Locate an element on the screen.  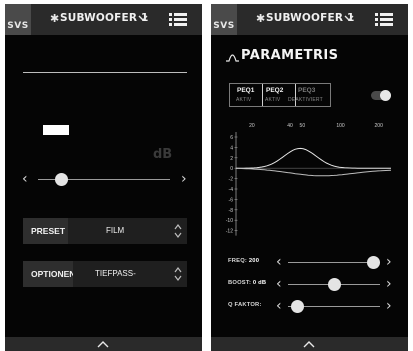
freq-label: FREQ: is located at coordinates (238, 261).